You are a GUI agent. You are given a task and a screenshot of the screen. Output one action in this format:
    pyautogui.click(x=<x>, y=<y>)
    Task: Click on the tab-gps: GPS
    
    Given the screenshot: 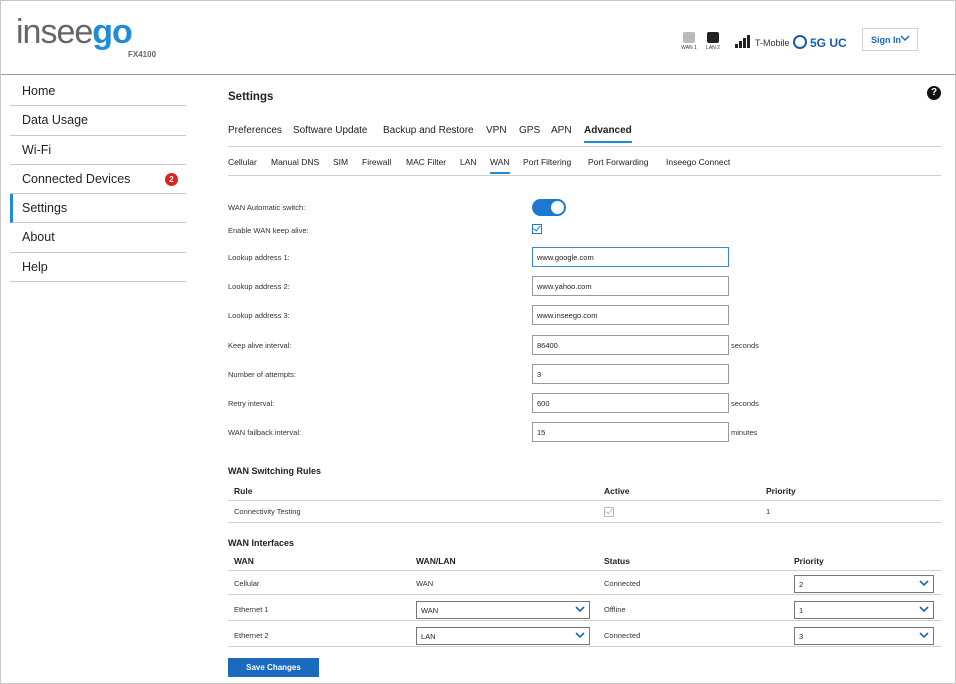 What is the action you would take?
    pyautogui.click(x=529, y=133)
    